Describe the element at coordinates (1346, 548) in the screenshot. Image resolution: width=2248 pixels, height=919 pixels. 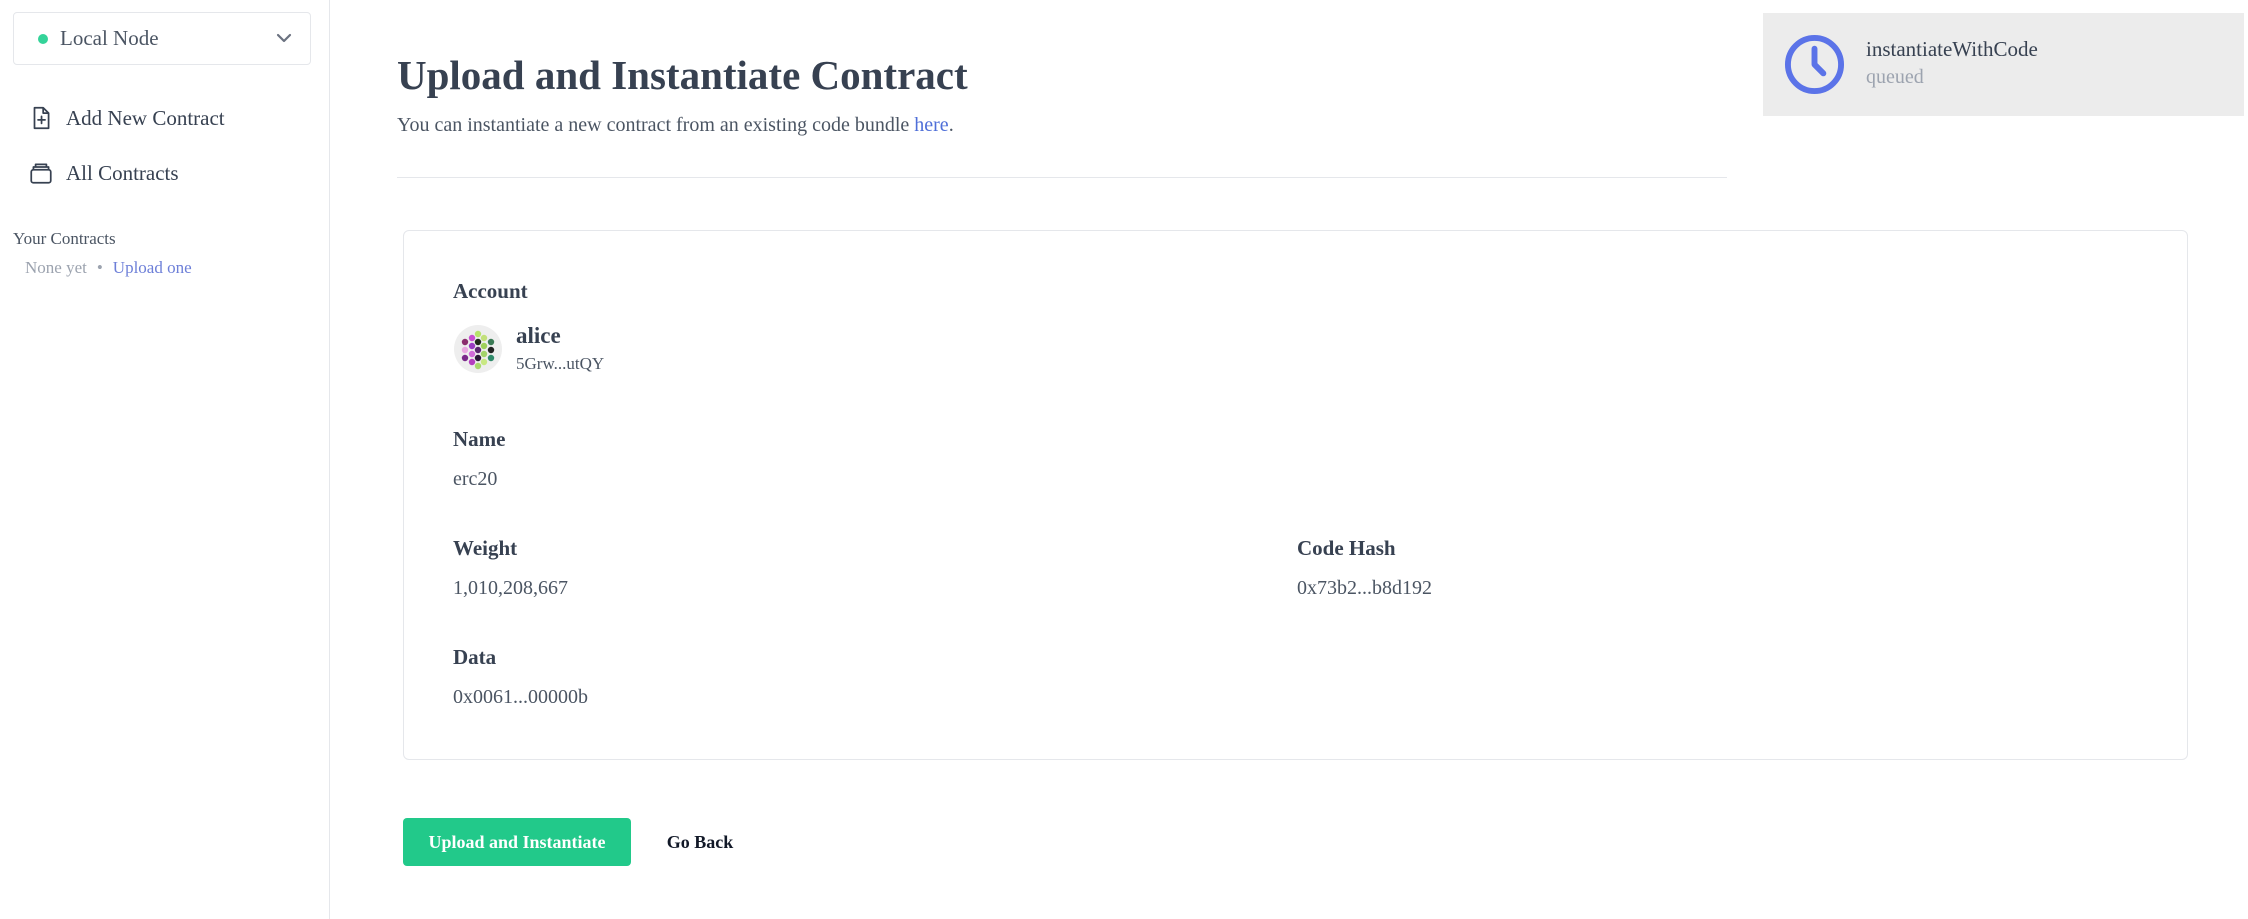
I see `code-hash-label: Code Hash` at that location.